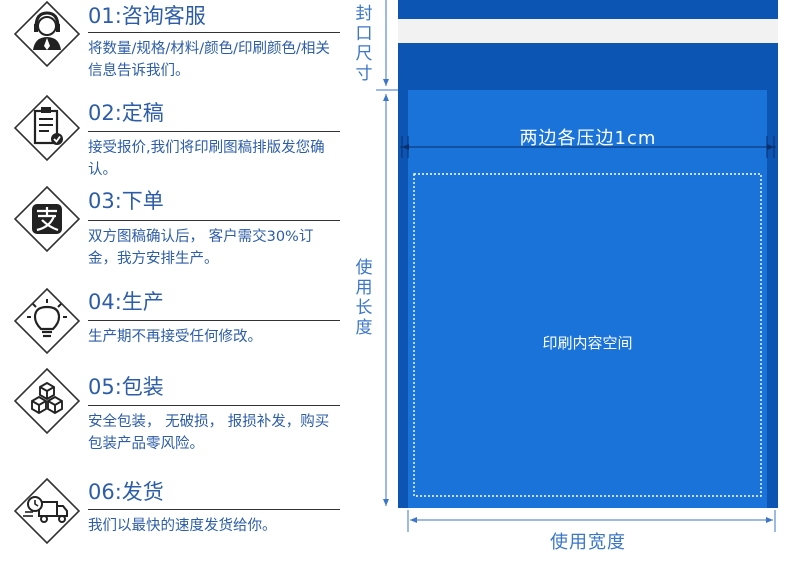  I want to click on step-description: 生产期不再接受任何修改。, so click(175, 337).